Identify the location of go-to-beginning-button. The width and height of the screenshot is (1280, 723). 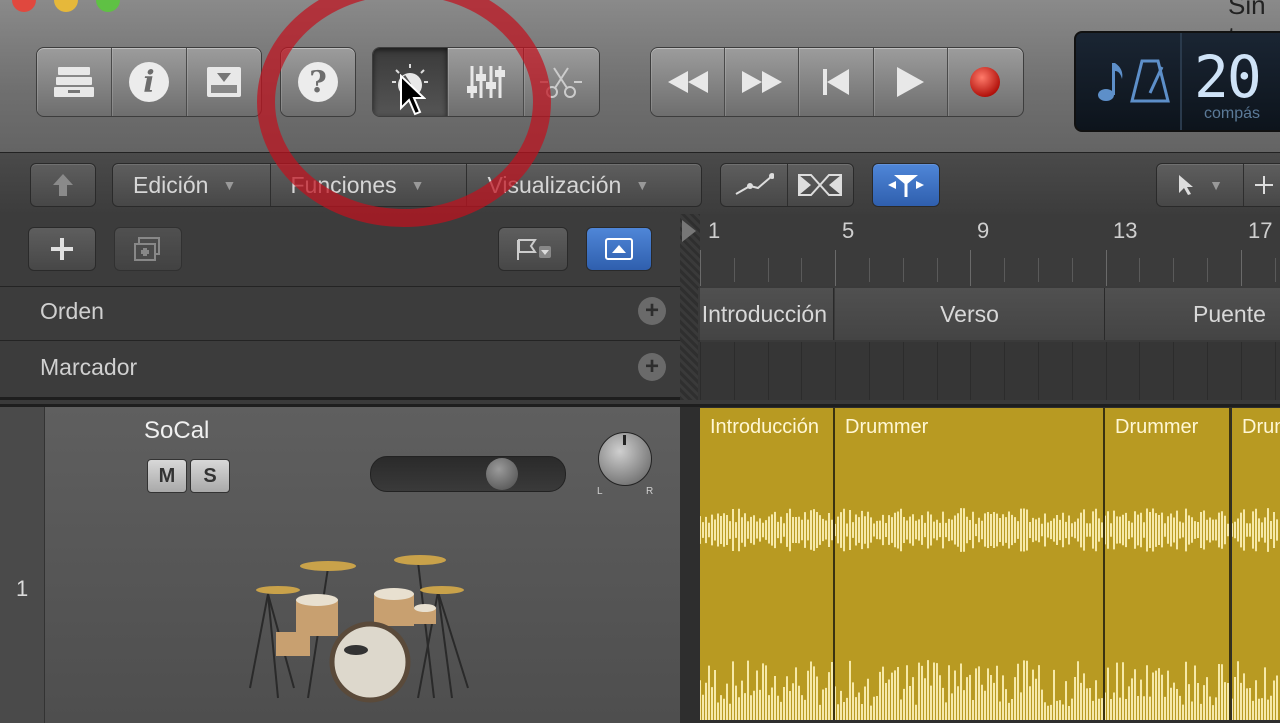
(836, 82).